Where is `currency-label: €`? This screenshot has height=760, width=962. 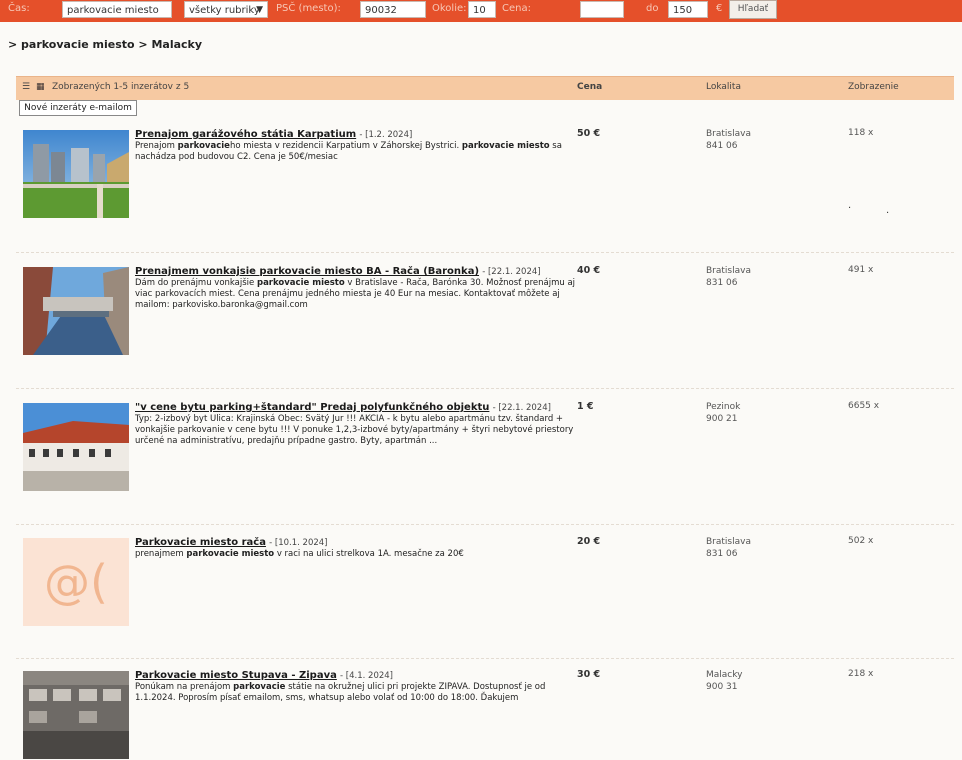
currency-label: € is located at coordinates (719, 8).